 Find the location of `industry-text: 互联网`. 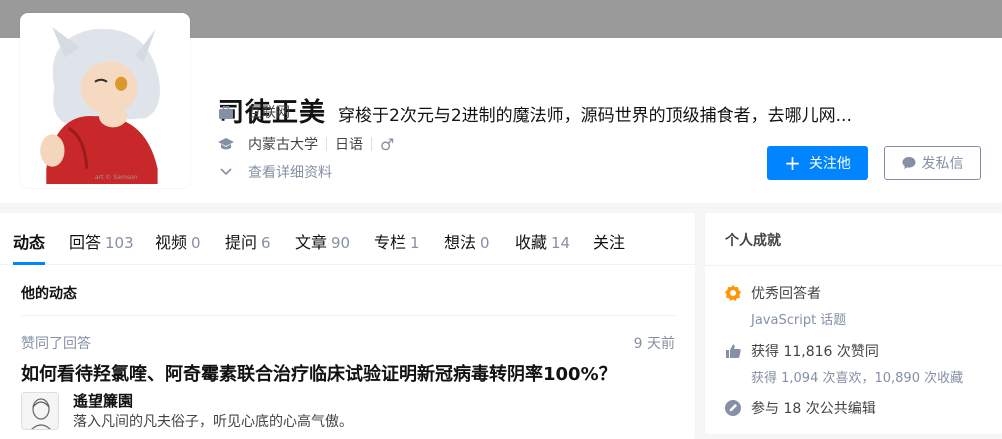

industry-text: 互联网 is located at coordinates (269, 113).